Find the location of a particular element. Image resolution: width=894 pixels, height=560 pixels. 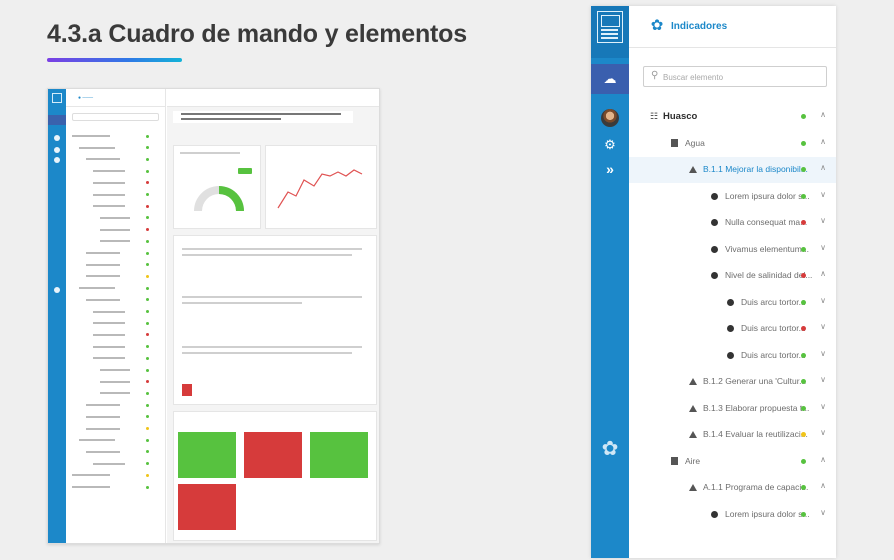

tree-item: Agua ∧ is located at coordinates (732, 144).